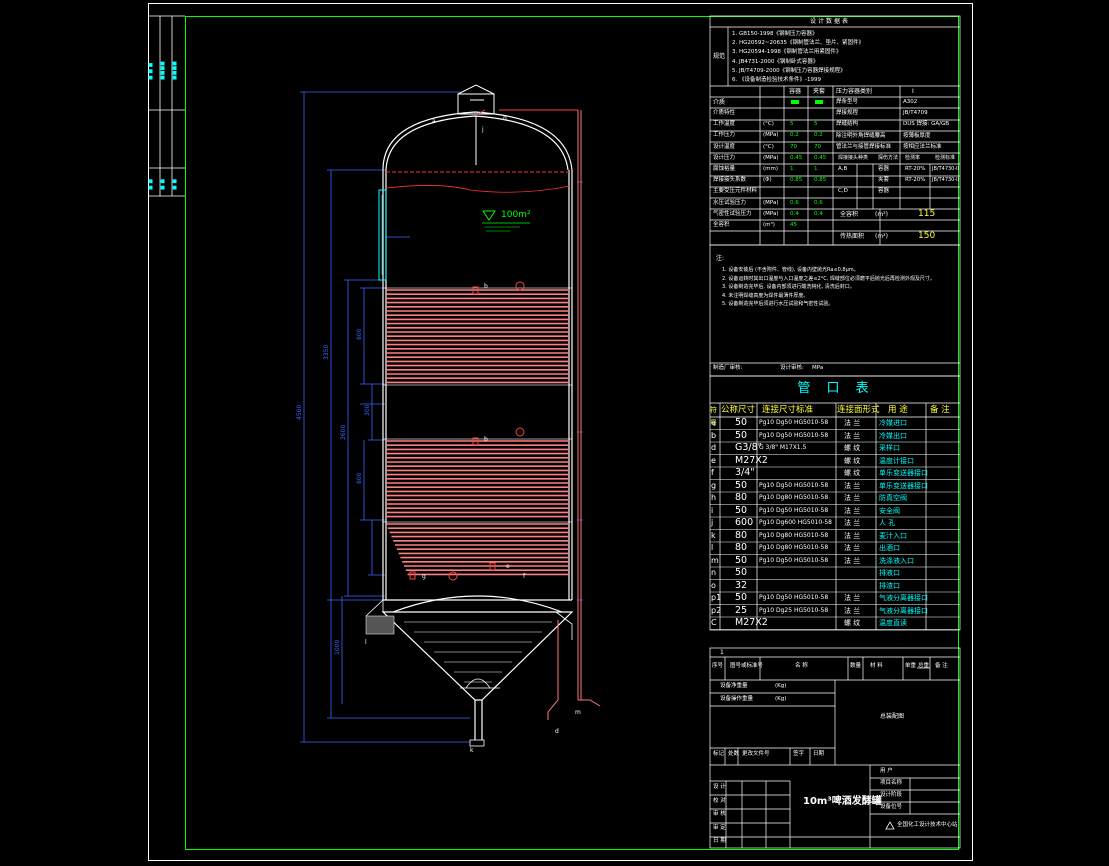 Image resolution: width=1109 pixels, height=866 pixels. I want to click on svg-text: k, so click(472, 750).